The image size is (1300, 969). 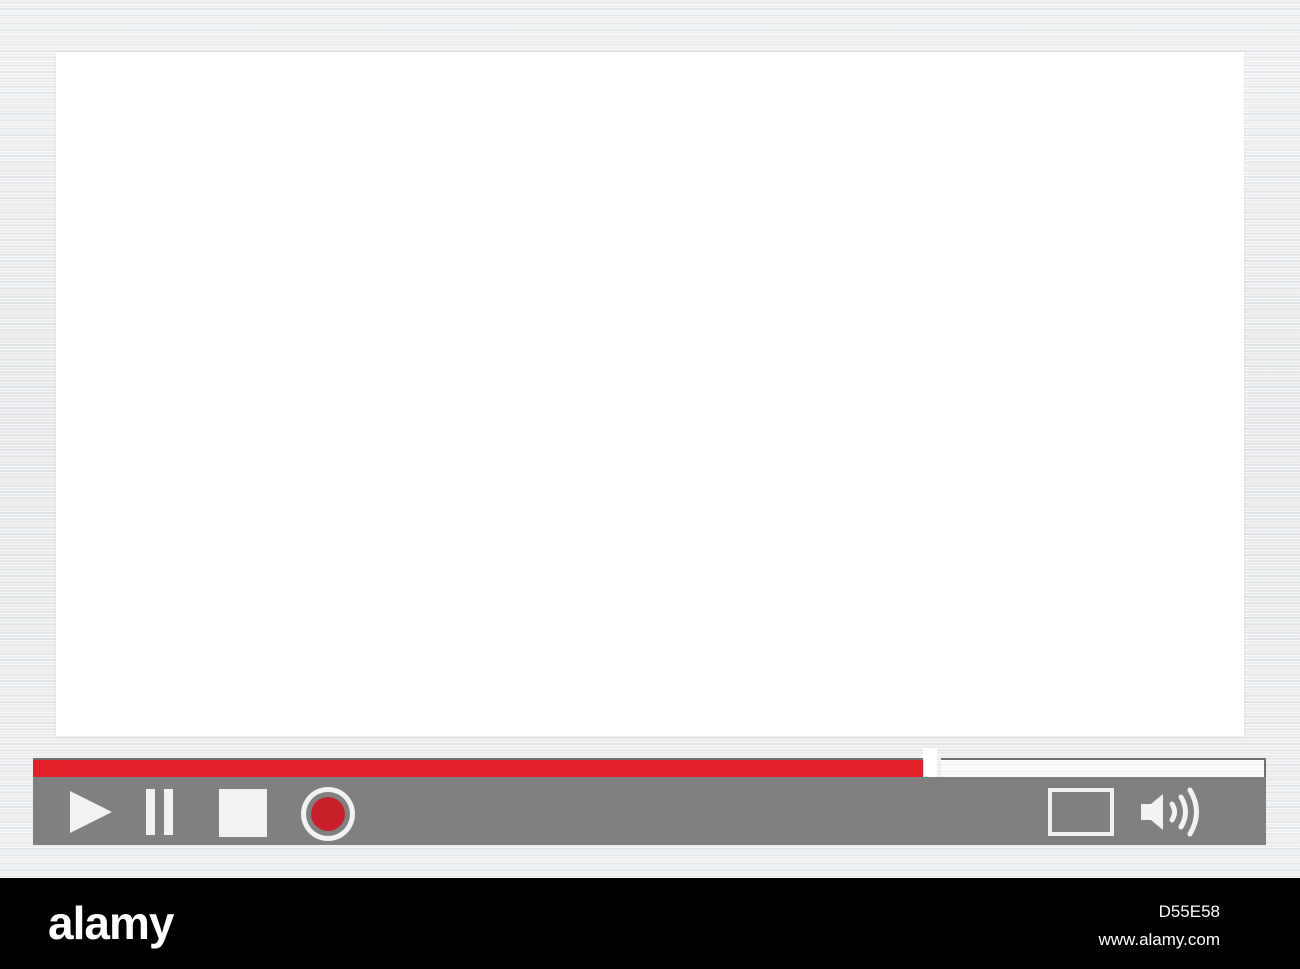 What do you see at coordinates (649, 811) in the screenshot?
I see `control-bar` at bounding box center [649, 811].